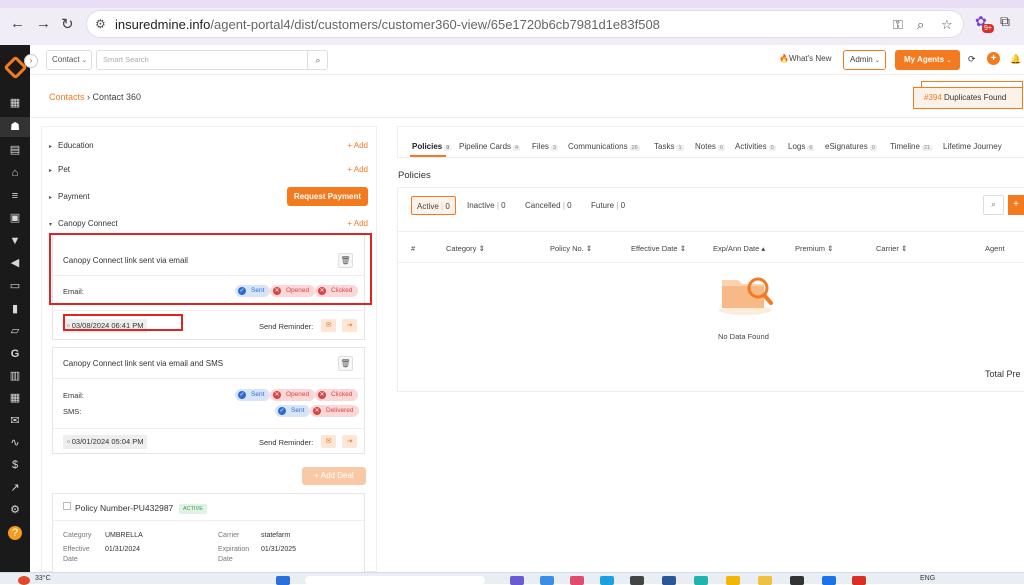 The image size is (1024, 585). Describe the element at coordinates (947, 25) in the screenshot. I see `bookmark-star-icon: ☆` at that location.